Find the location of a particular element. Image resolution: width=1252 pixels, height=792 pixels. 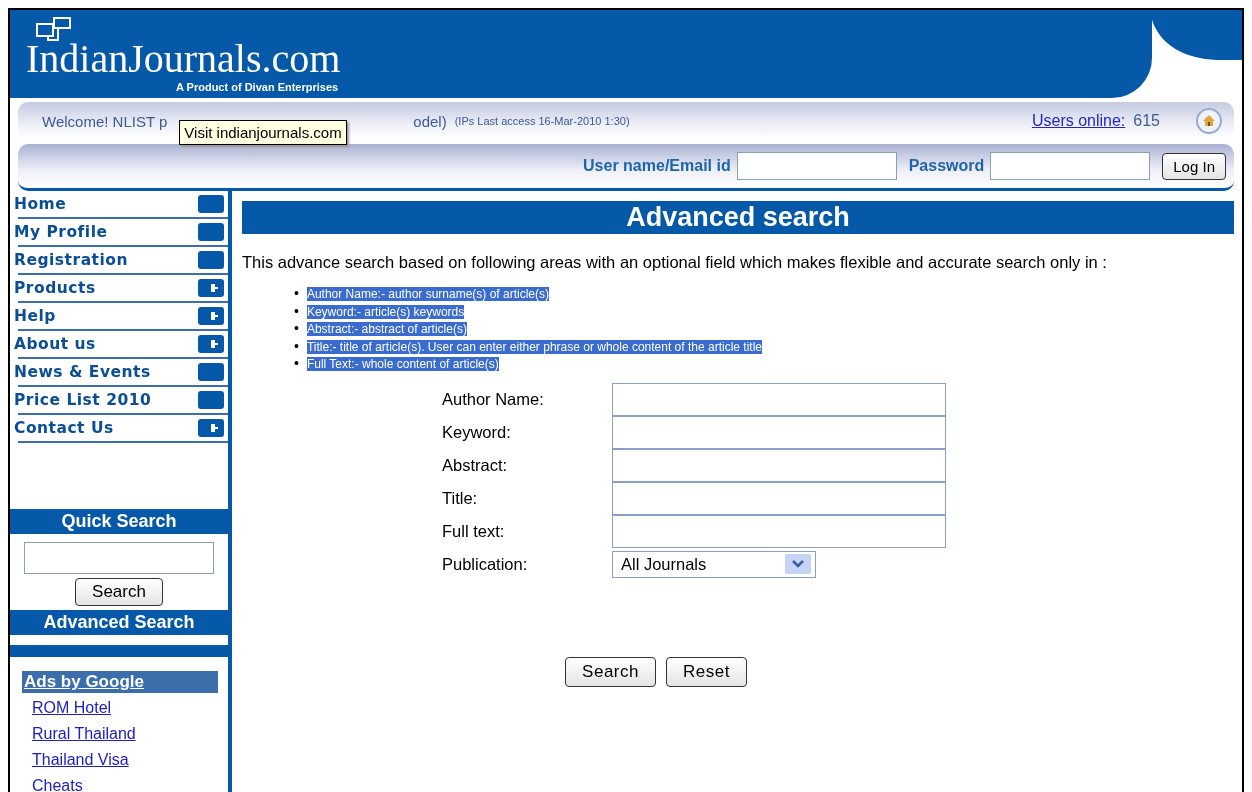

field-label: Keyword: is located at coordinates (477, 432).